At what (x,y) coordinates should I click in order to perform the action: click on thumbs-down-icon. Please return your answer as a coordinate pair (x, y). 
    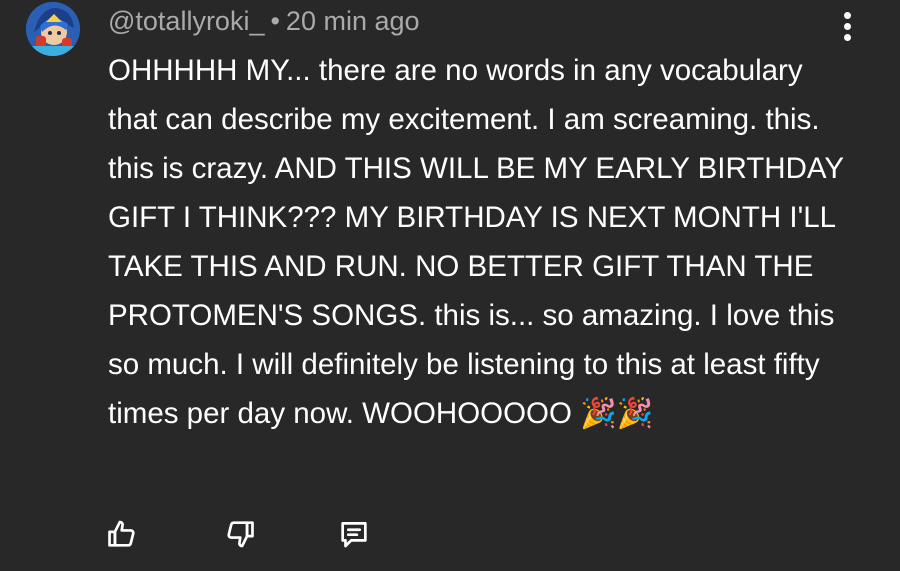
    Looking at the image, I should click on (240, 534).